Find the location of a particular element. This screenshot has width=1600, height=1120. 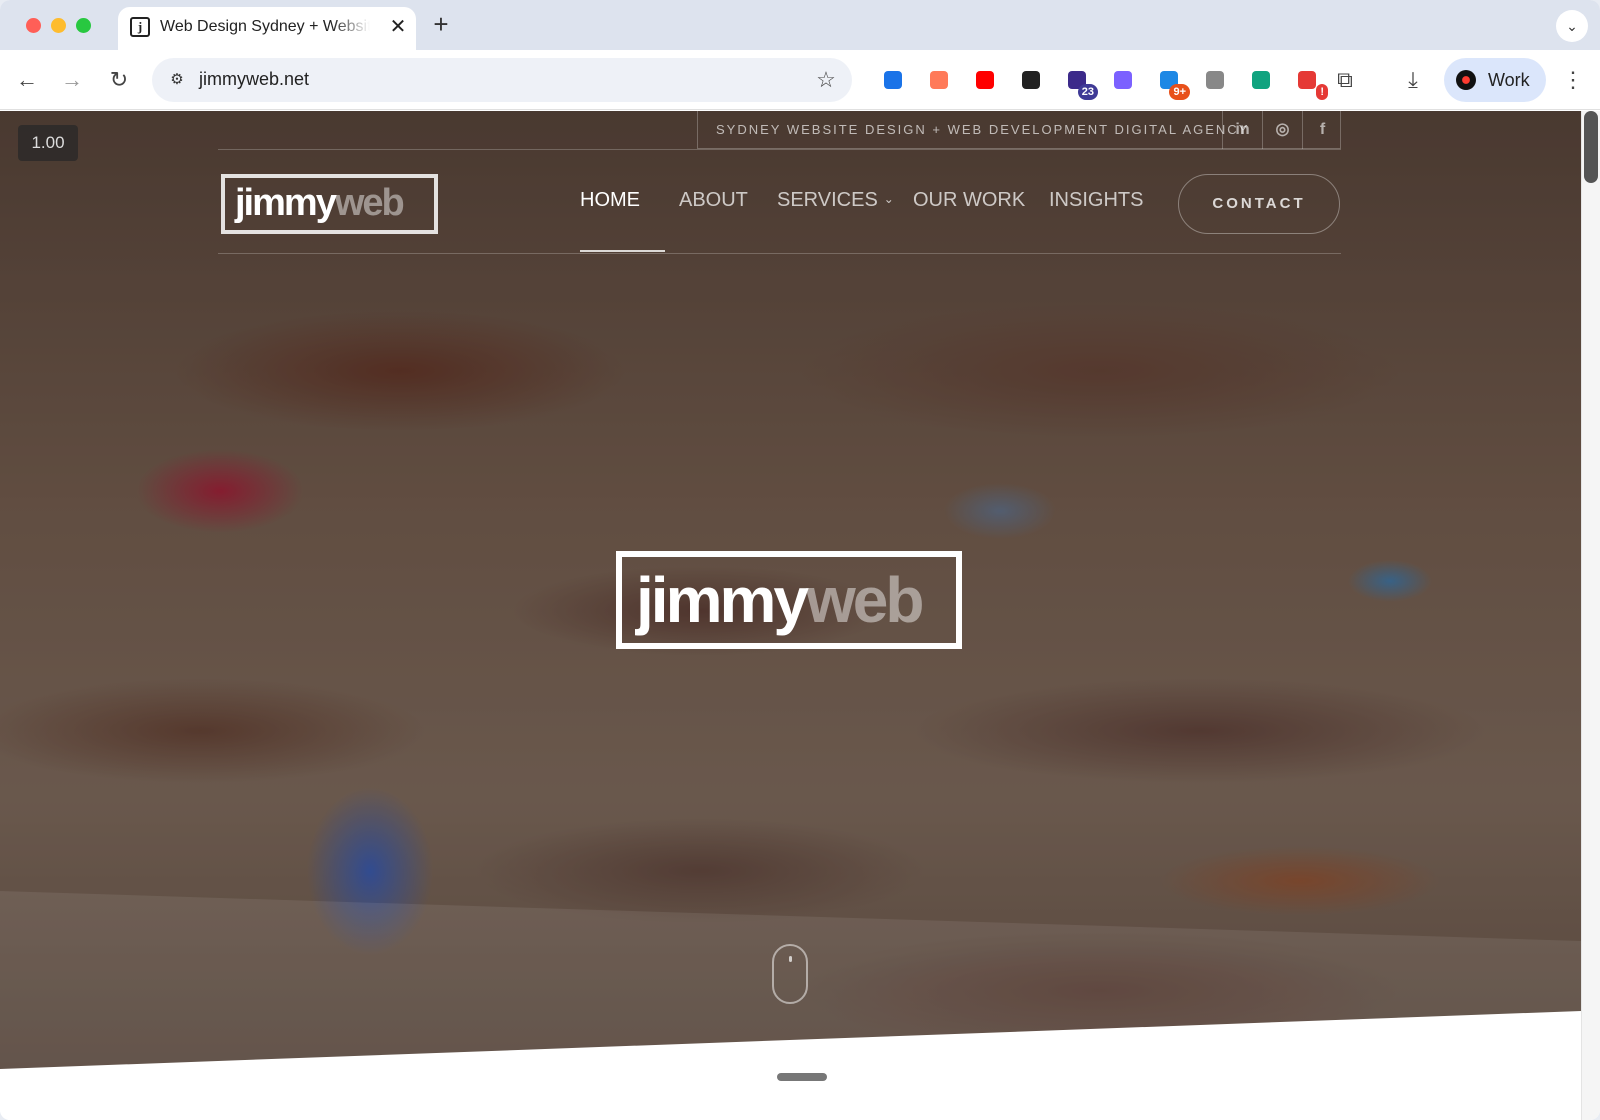

extensions-puzzle-icon: ⧉ is located at coordinates (1345, 80).